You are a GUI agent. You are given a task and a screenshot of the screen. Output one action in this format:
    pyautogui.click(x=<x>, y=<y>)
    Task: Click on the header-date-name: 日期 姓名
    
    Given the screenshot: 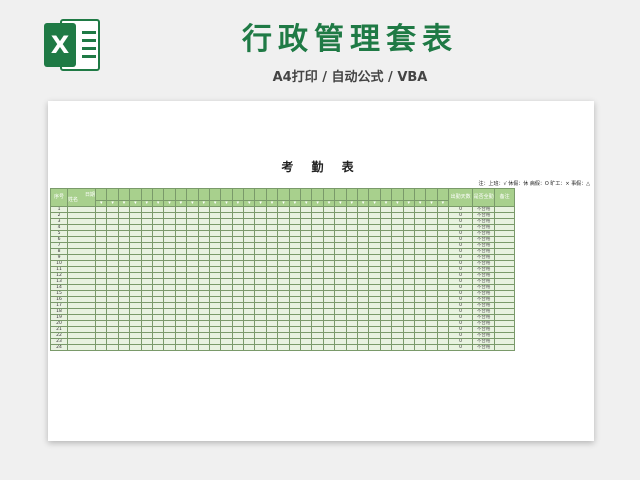 What is the action you would take?
    pyautogui.click(x=81, y=197)
    